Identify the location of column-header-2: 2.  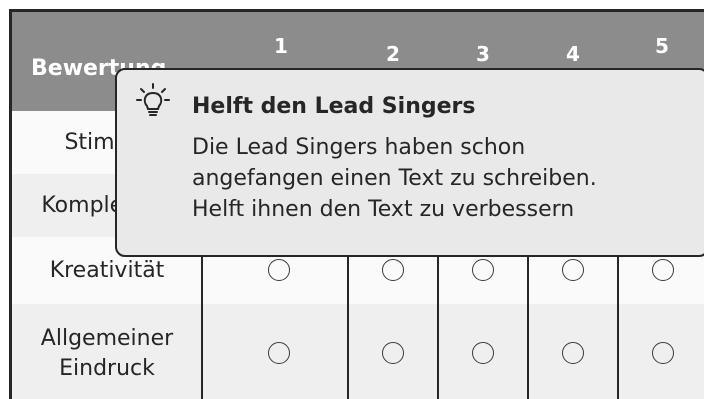
(393, 54).